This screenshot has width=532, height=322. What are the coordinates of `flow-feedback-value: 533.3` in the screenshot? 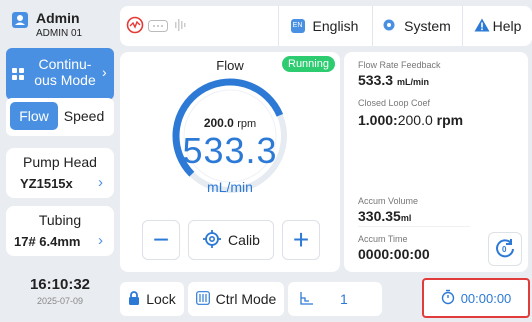 It's located at (376, 80).